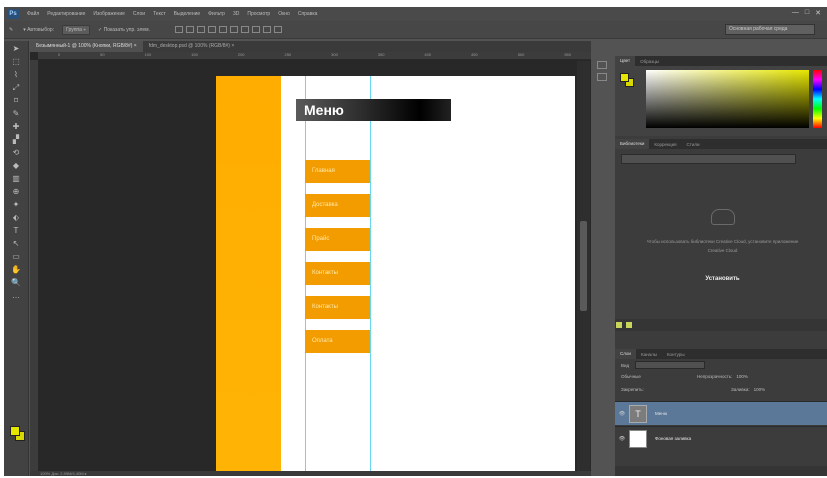 The image size is (827, 478). What do you see at coordinates (795, 13) in the screenshot?
I see `minimize-icon: —` at bounding box center [795, 13].